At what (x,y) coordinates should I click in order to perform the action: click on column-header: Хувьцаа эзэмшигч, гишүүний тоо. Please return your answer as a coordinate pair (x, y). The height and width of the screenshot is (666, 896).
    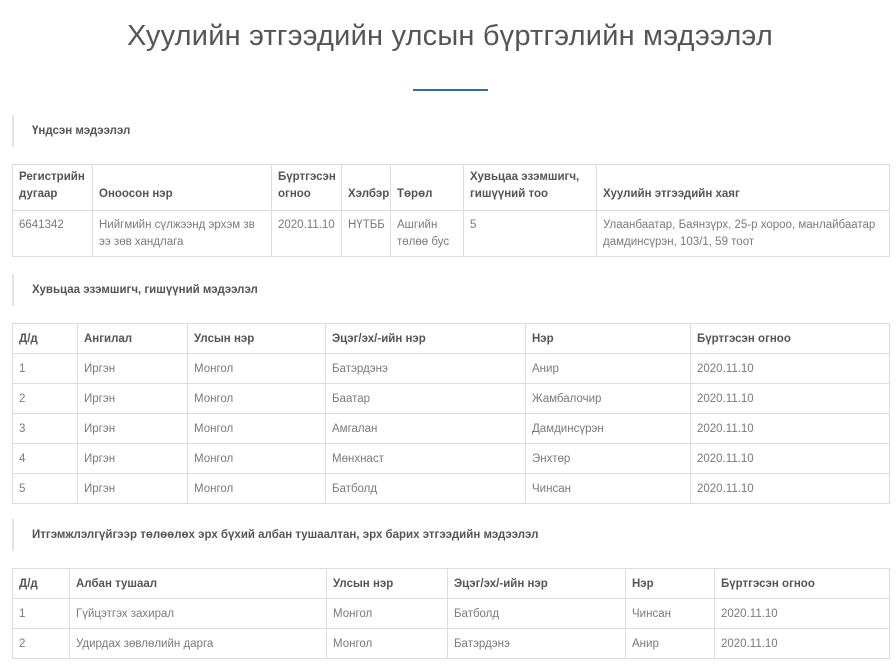
    Looking at the image, I should click on (530, 187).